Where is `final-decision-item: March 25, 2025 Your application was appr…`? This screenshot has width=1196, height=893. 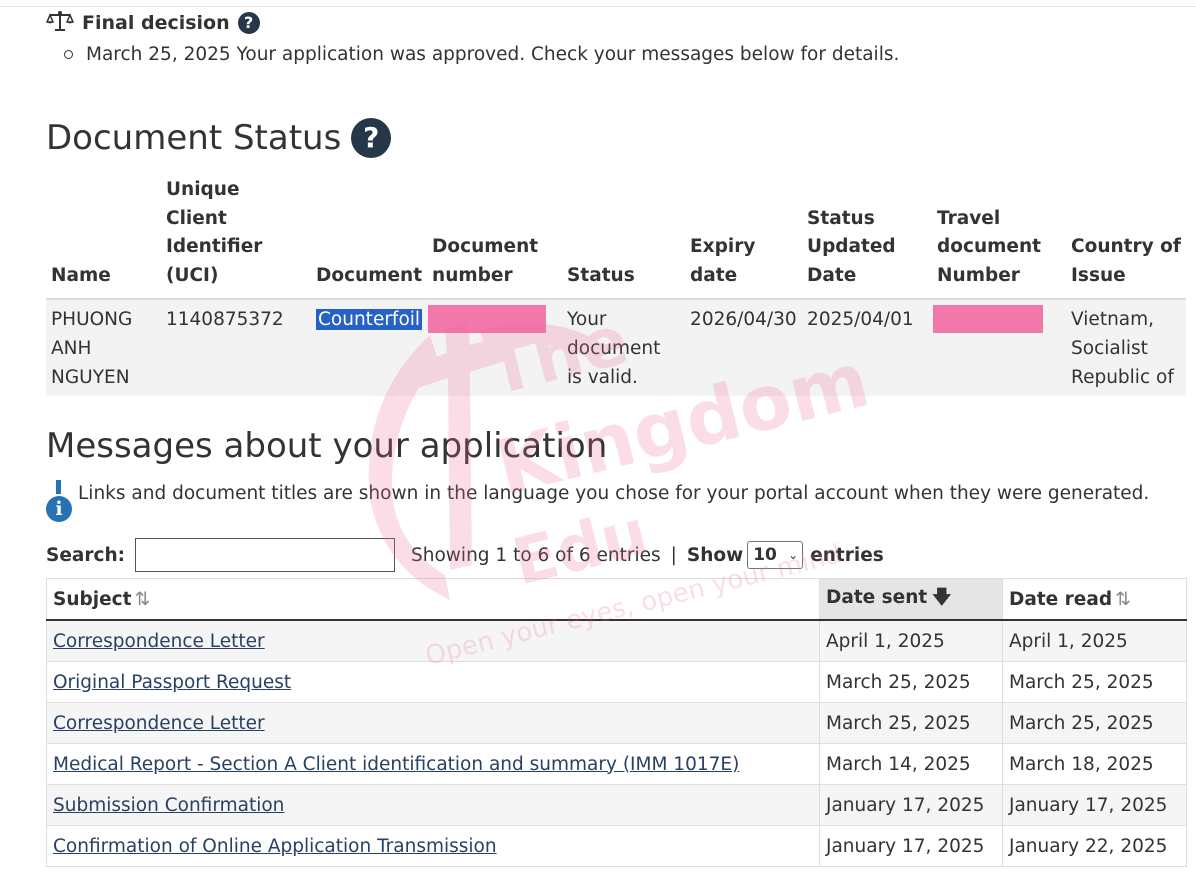
final-decision-item: March 25, 2025 Your application was appr… is located at coordinates (481, 54).